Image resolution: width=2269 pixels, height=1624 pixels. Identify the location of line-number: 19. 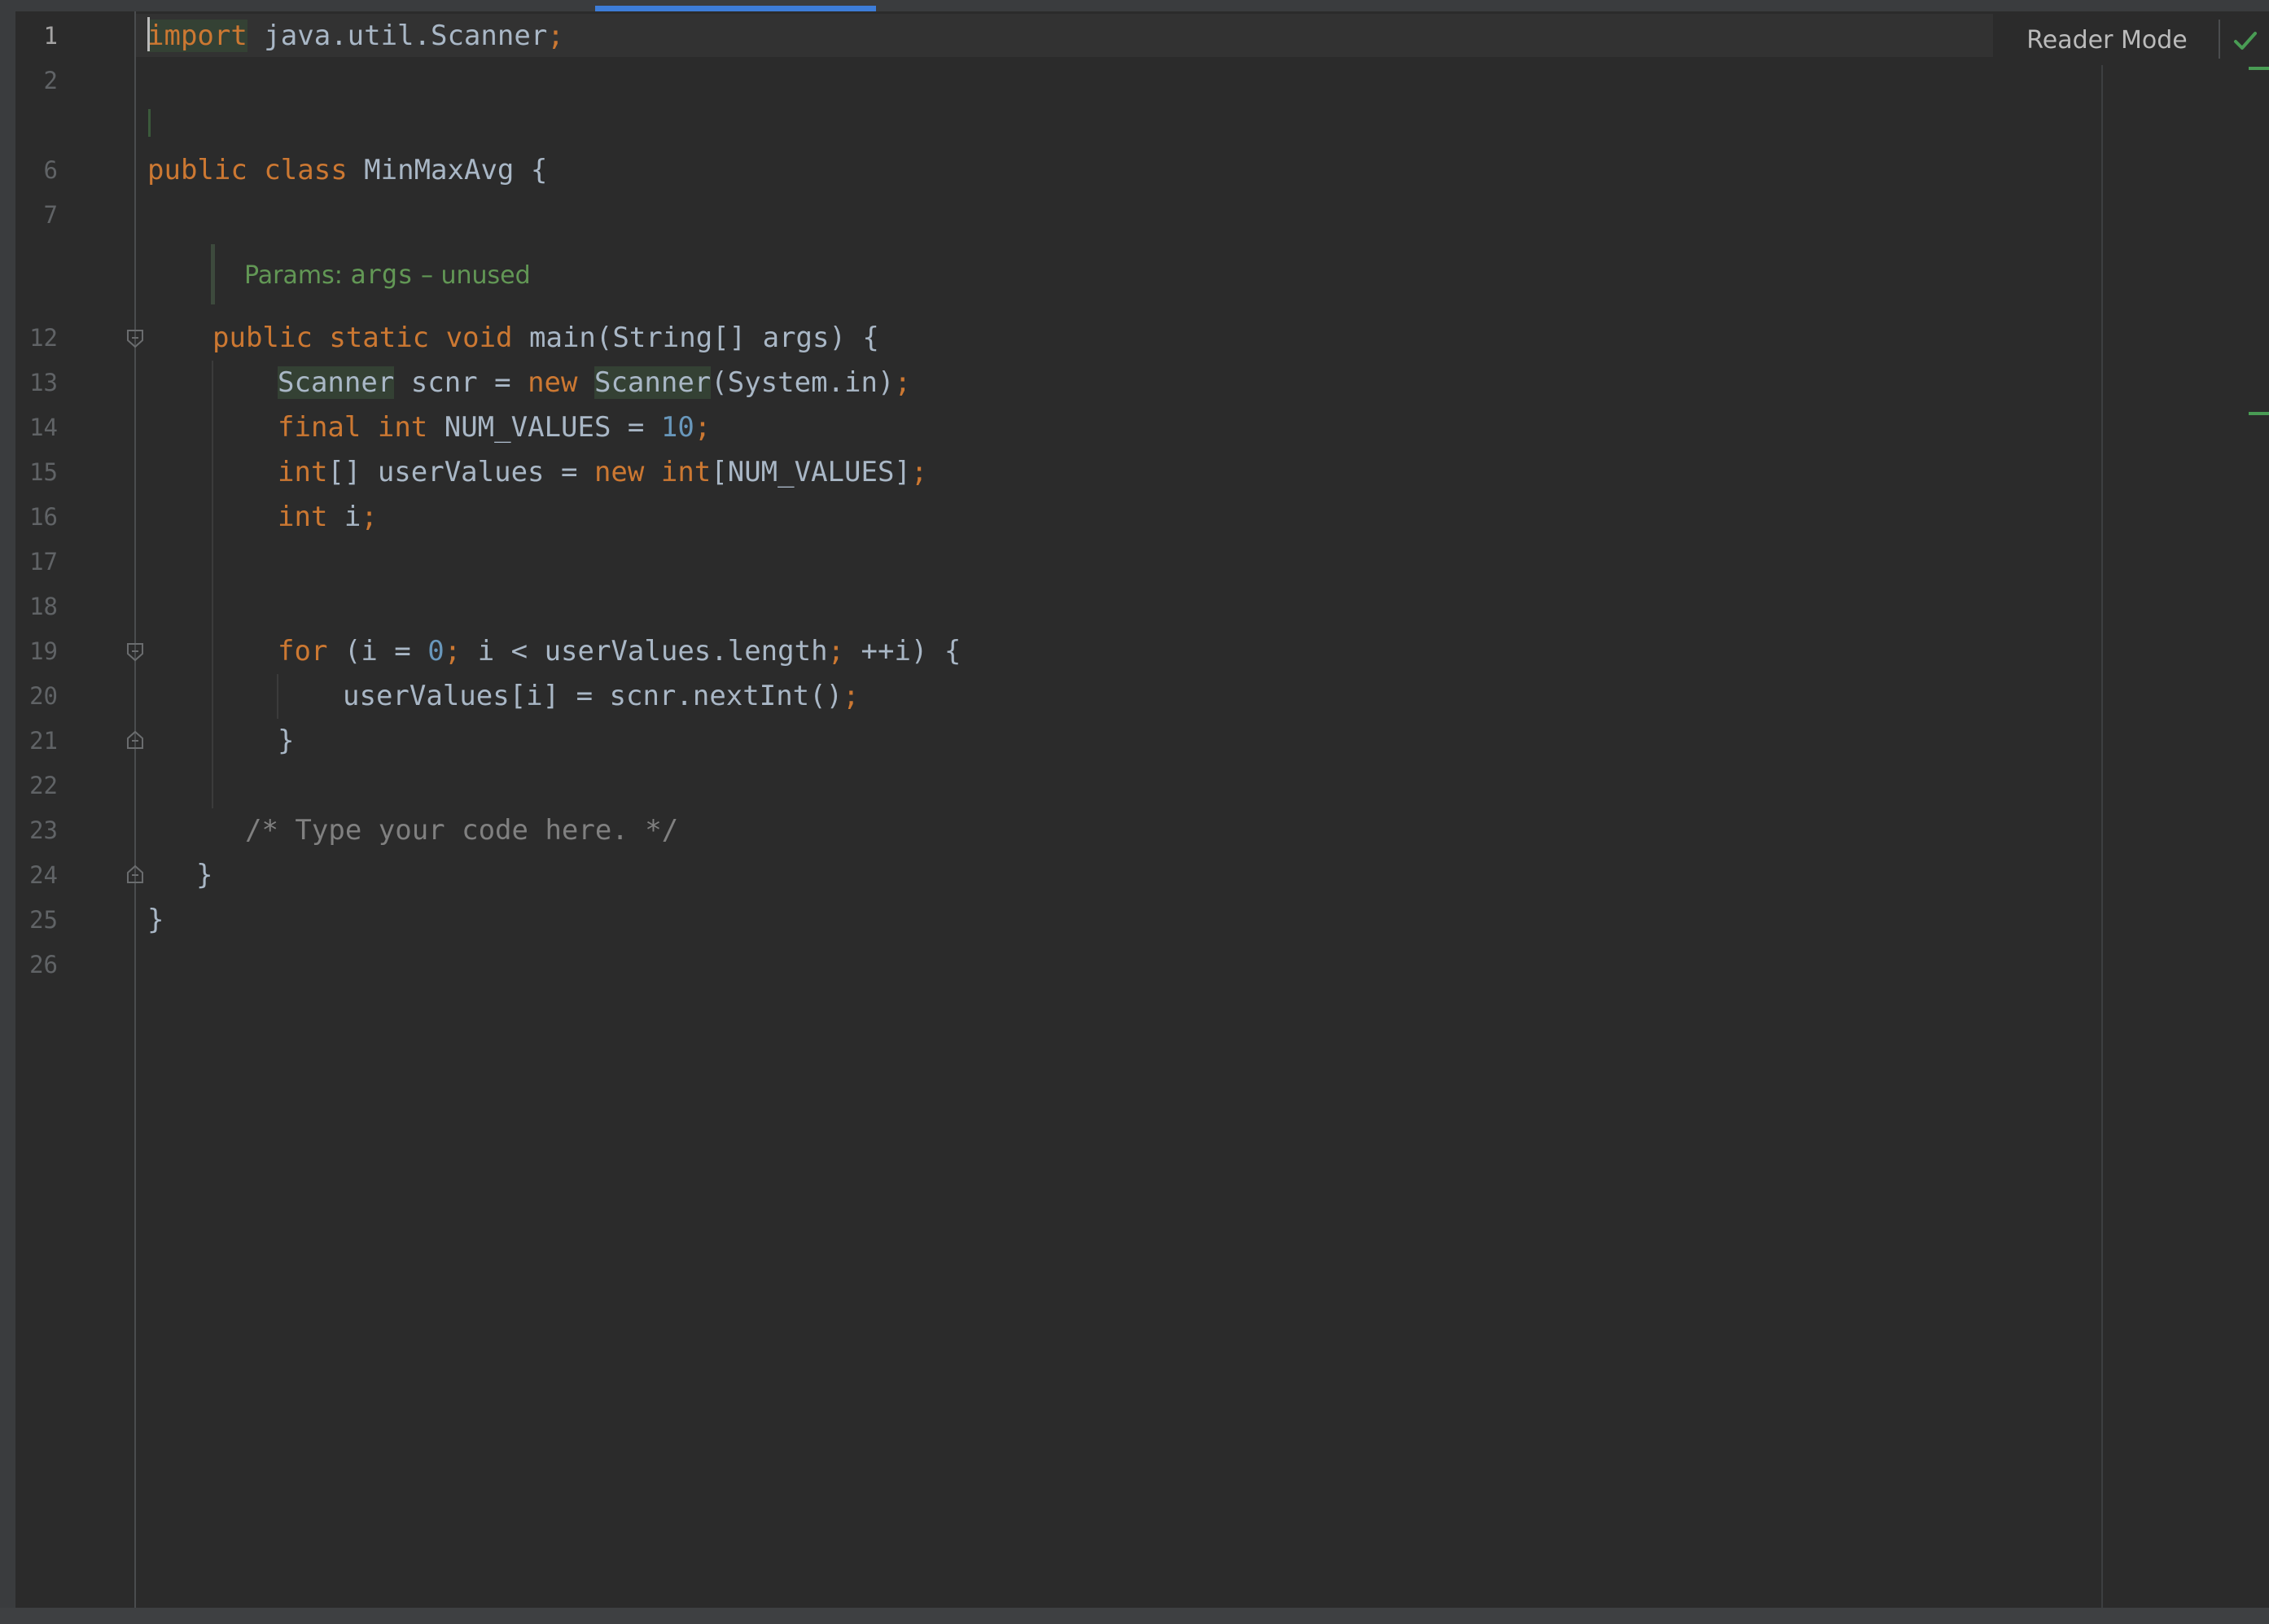
(43, 651).